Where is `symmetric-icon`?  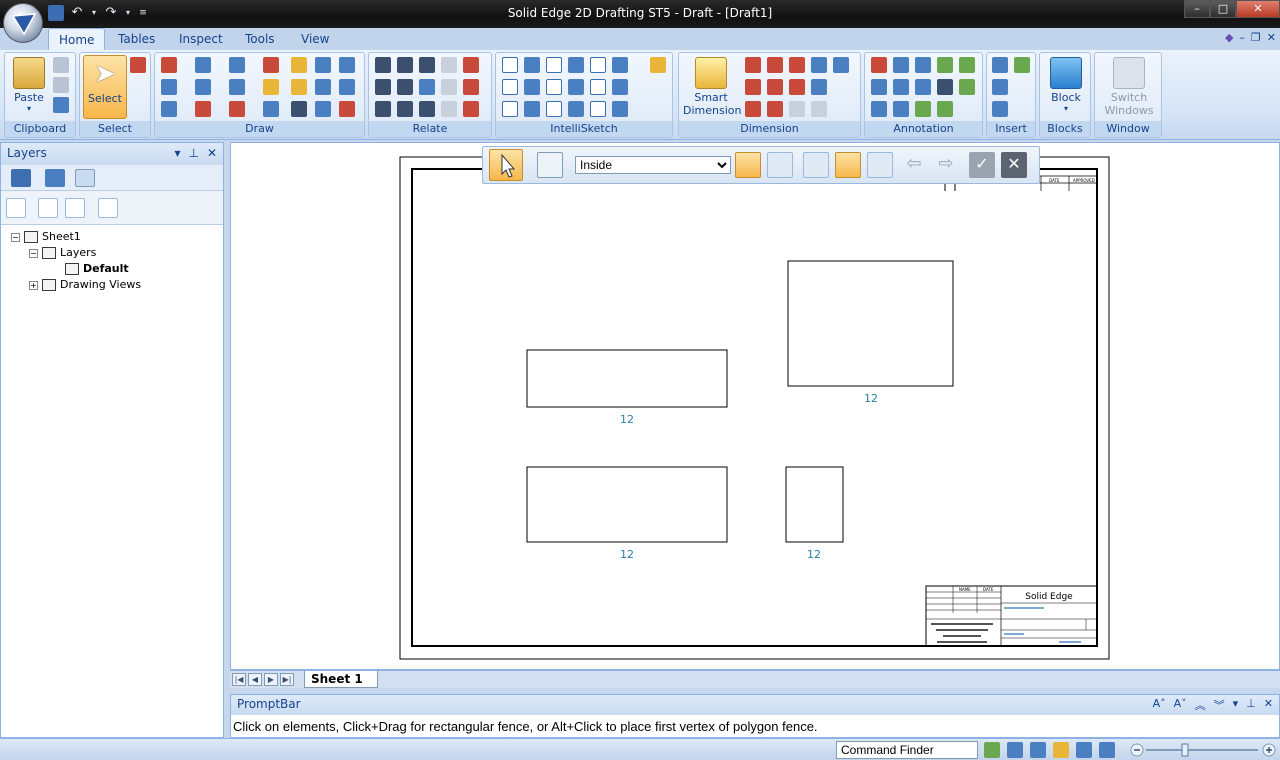
symmetric-icon is located at coordinates (471, 65).